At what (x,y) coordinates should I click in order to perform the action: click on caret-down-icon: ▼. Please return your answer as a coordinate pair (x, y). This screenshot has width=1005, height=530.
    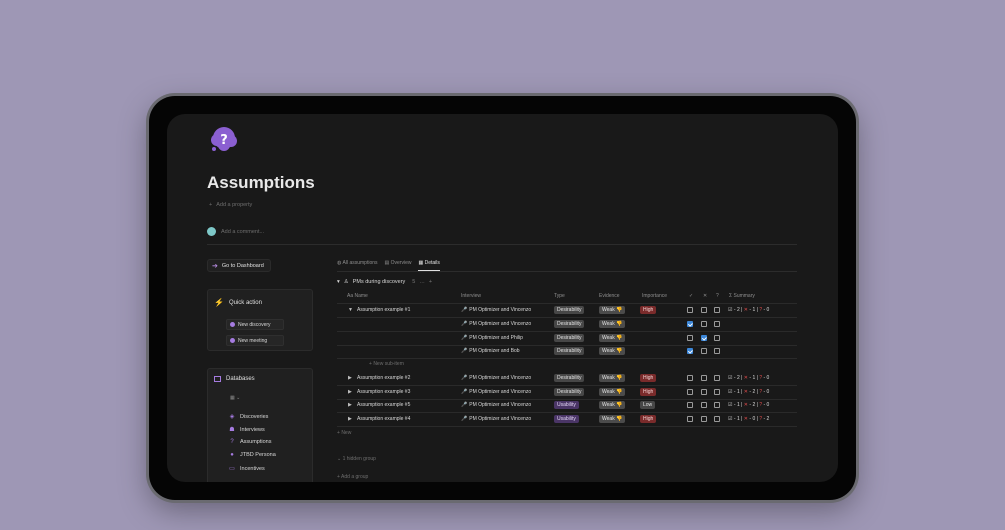
    Looking at the image, I should click on (350, 310).